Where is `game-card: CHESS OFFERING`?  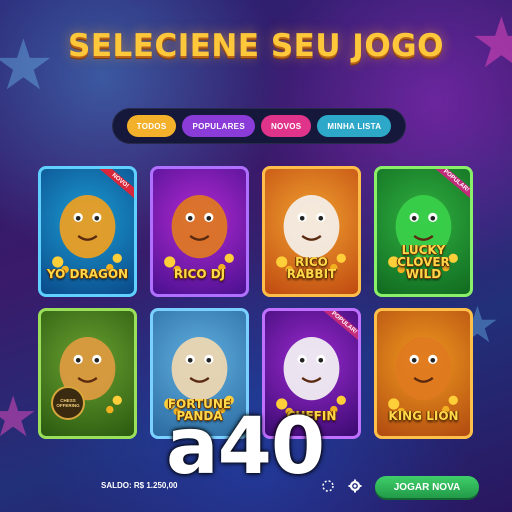
game-card: CHESS OFFERING is located at coordinates (87, 373).